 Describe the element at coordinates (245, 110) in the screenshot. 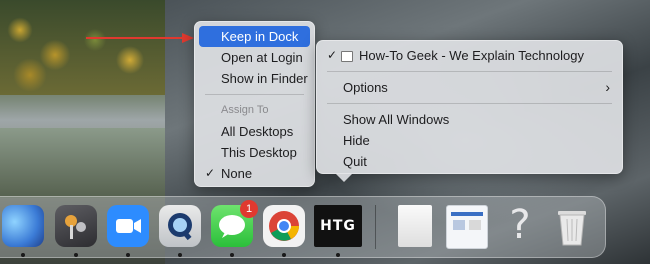

I see `menu-header-assign-to: Assign To` at that location.